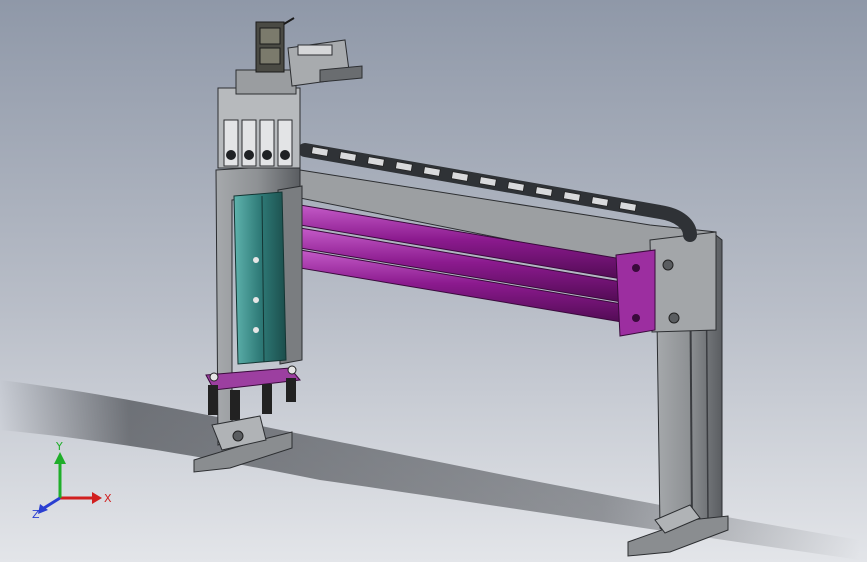 This screenshot has width=867, height=562. Describe the element at coordinates (259, 119) in the screenshot. I see `valve-bank-icon` at that location.